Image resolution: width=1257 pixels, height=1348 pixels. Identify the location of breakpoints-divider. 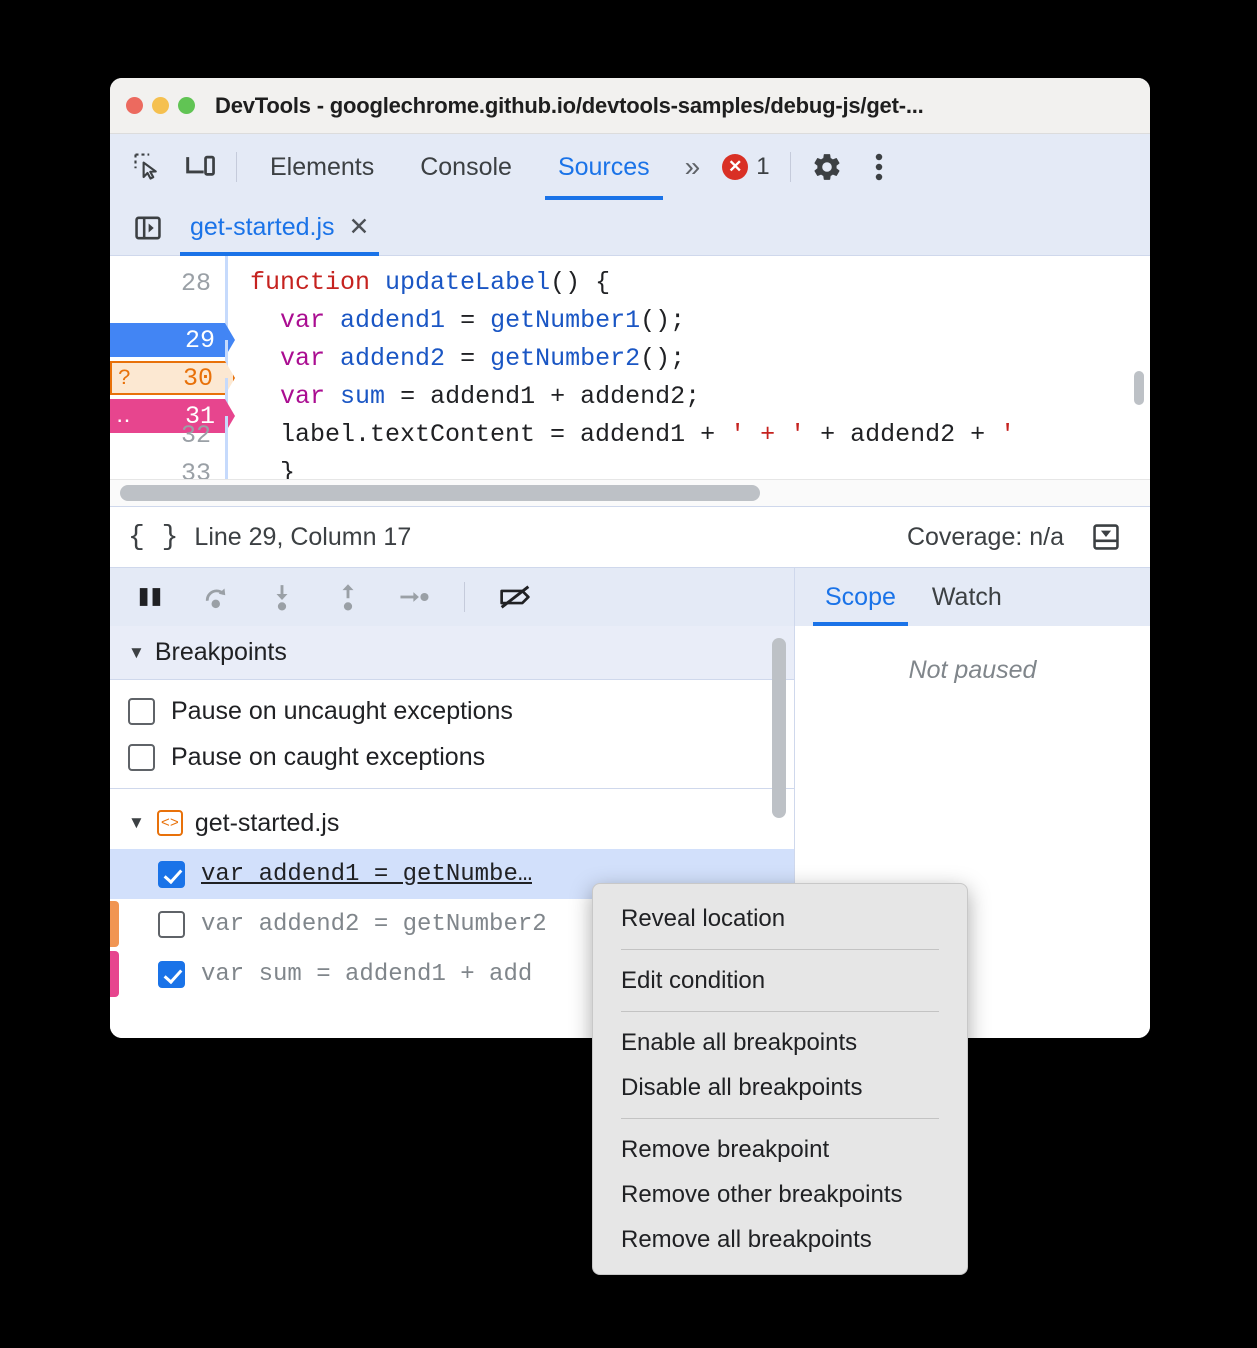
(452, 788).